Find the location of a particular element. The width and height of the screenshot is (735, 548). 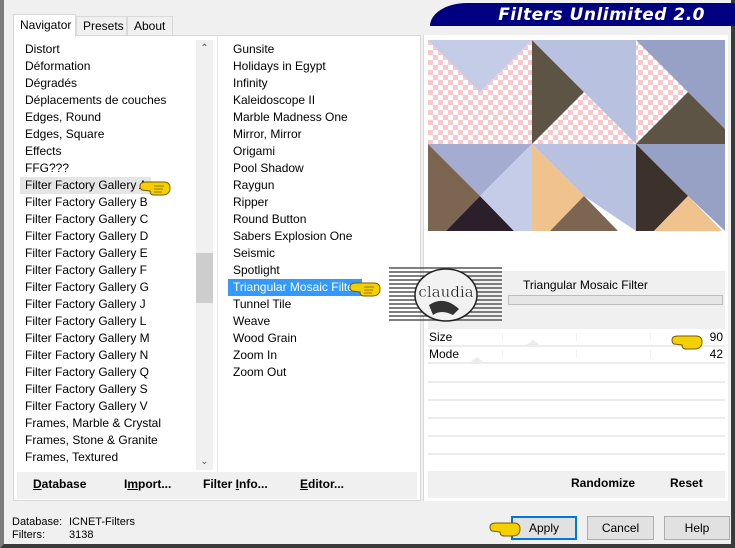

list-item: Filter Factory Gallery C is located at coordinates (111, 219).